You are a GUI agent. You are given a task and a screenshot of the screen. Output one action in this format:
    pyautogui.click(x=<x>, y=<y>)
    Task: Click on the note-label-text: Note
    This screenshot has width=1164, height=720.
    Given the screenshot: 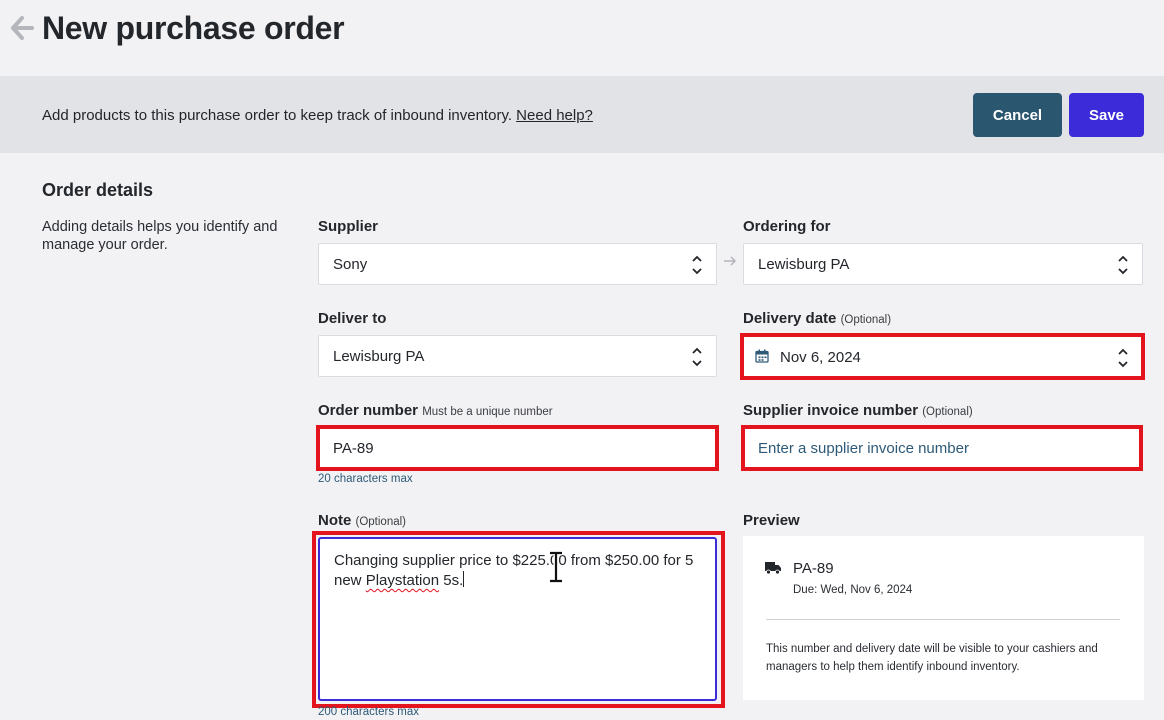 What is the action you would take?
    pyautogui.click(x=335, y=520)
    